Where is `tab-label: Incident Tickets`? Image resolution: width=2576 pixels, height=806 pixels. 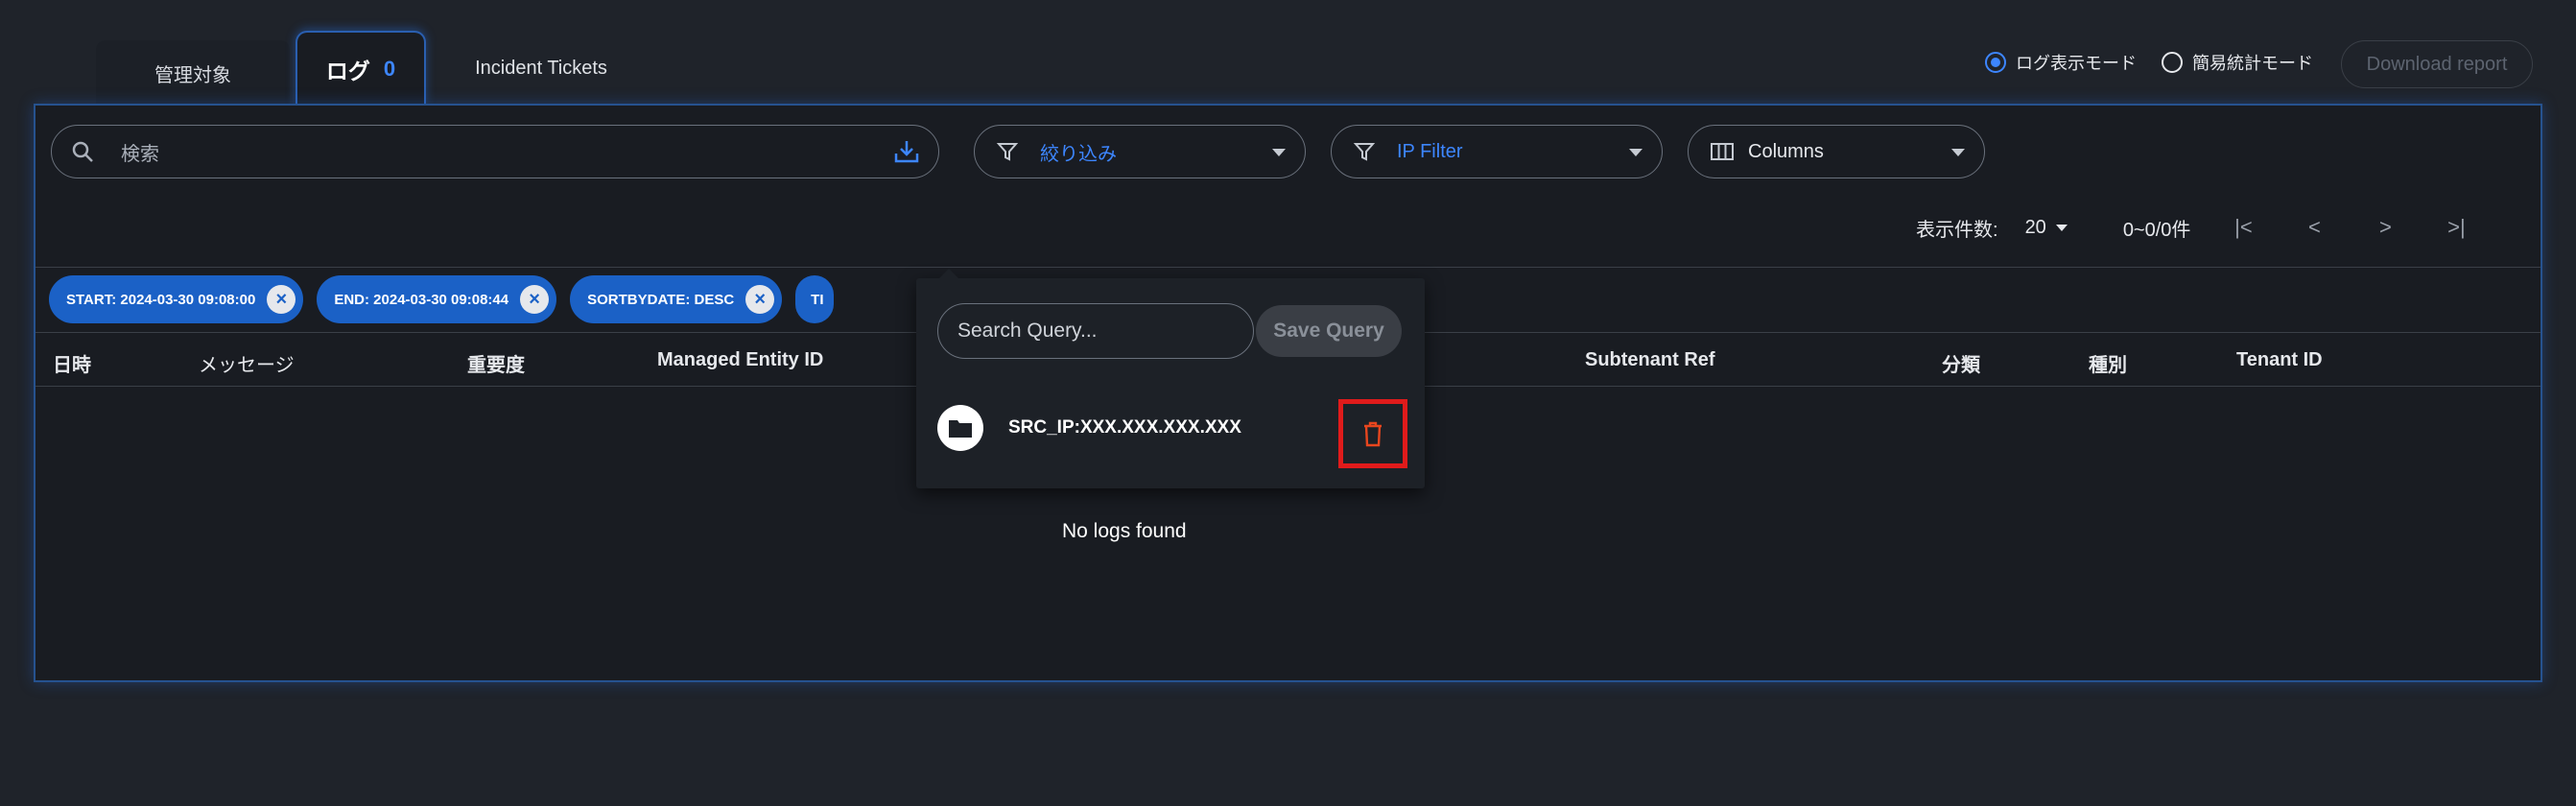
tab-label: Incident Tickets is located at coordinates (541, 68).